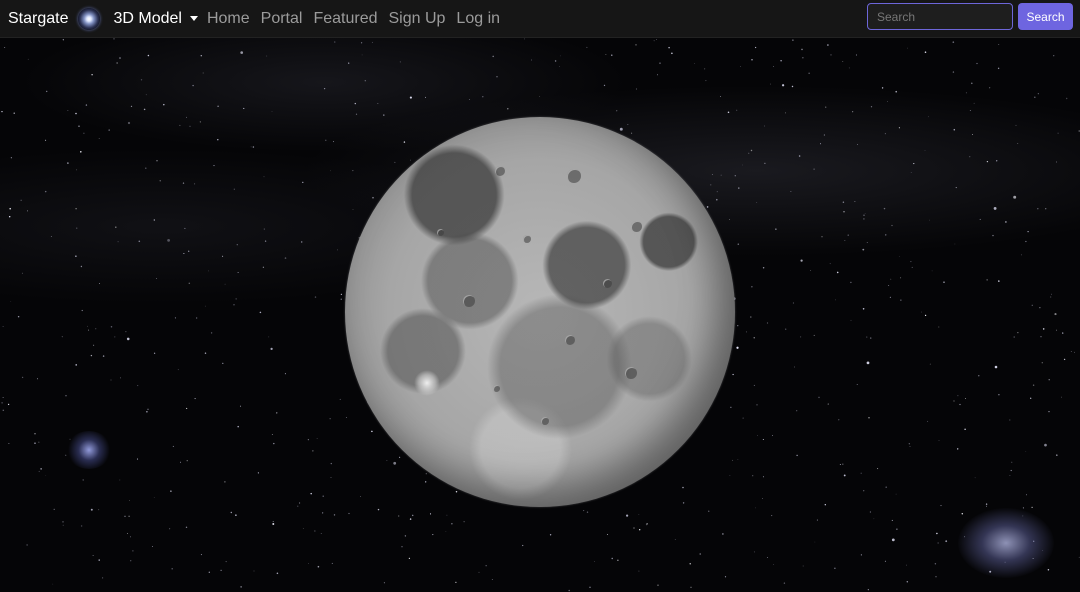 The width and height of the screenshot is (1080, 592). What do you see at coordinates (228, 19) in the screenshot?
I see `nav-link-home: Home` at bounding box center [228, 19].